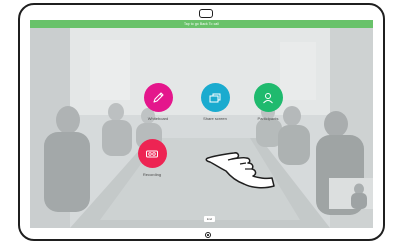 Image resolution: width=403 pixels, height=244 pixels. I want to click on end-call-button: End, so click(209, 219).